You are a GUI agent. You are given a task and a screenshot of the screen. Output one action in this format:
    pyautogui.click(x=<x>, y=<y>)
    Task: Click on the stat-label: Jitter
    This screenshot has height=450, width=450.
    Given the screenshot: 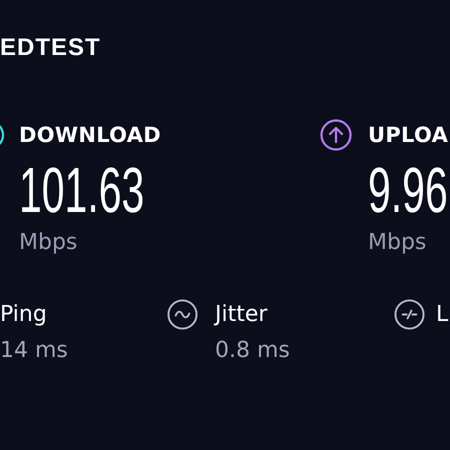 What is the action you would take?
    pyautogui.click(x=241, y=315)
    